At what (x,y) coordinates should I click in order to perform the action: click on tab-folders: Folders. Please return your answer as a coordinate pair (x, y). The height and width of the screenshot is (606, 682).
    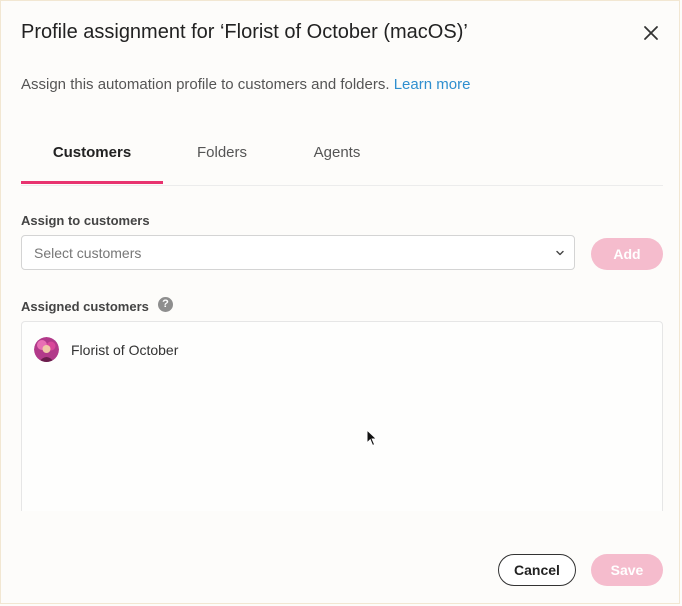
    Looking at the image, I should click on (222, 157).